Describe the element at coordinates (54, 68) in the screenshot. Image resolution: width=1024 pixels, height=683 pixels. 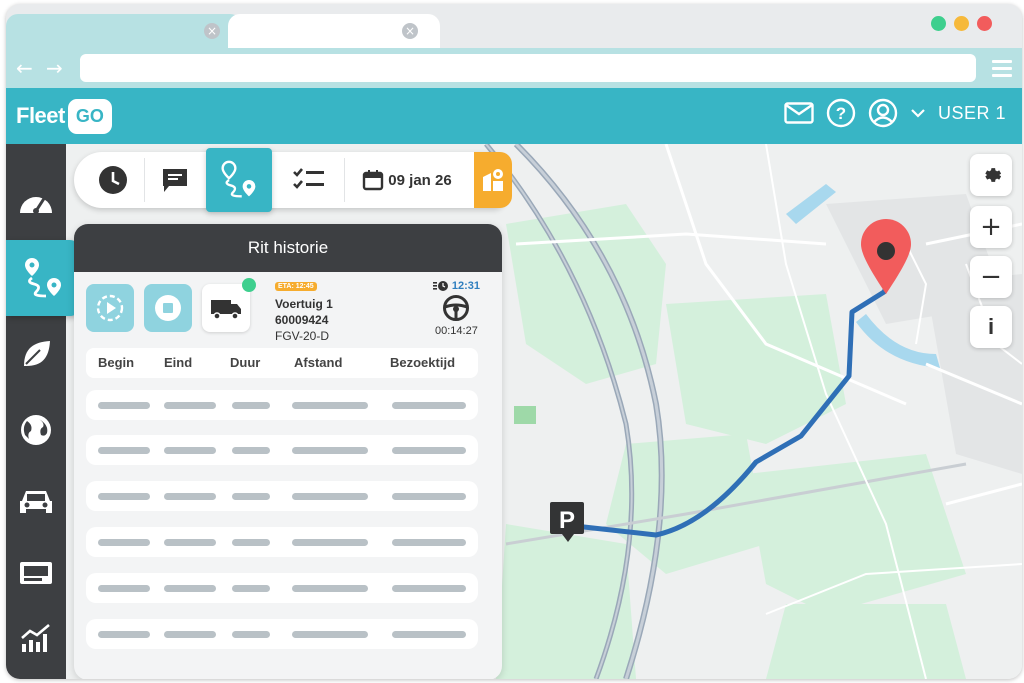
I see `forward-arrow-icon: →` at that location.